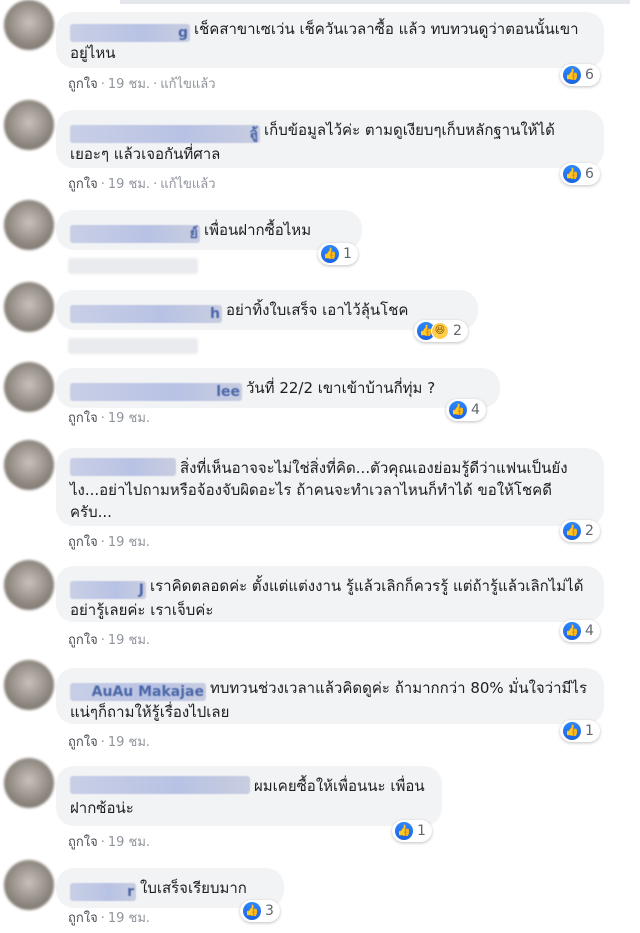 The image size is (640, 933). What do you see at coordinates (138, 692) in the screenshot?
I see `commenter-name: AuAu Makajae` at bounding box center [138, 692].